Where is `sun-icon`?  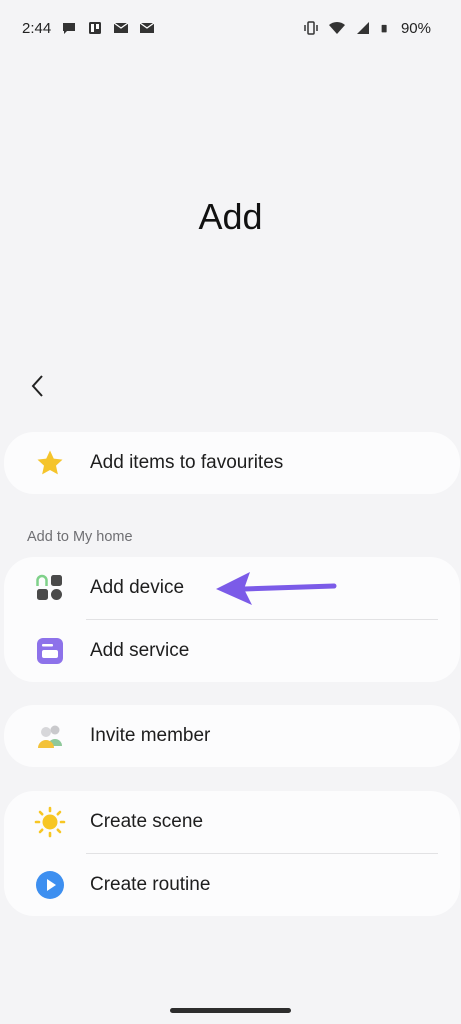
sun-icon is located at coordinates (50, 822).